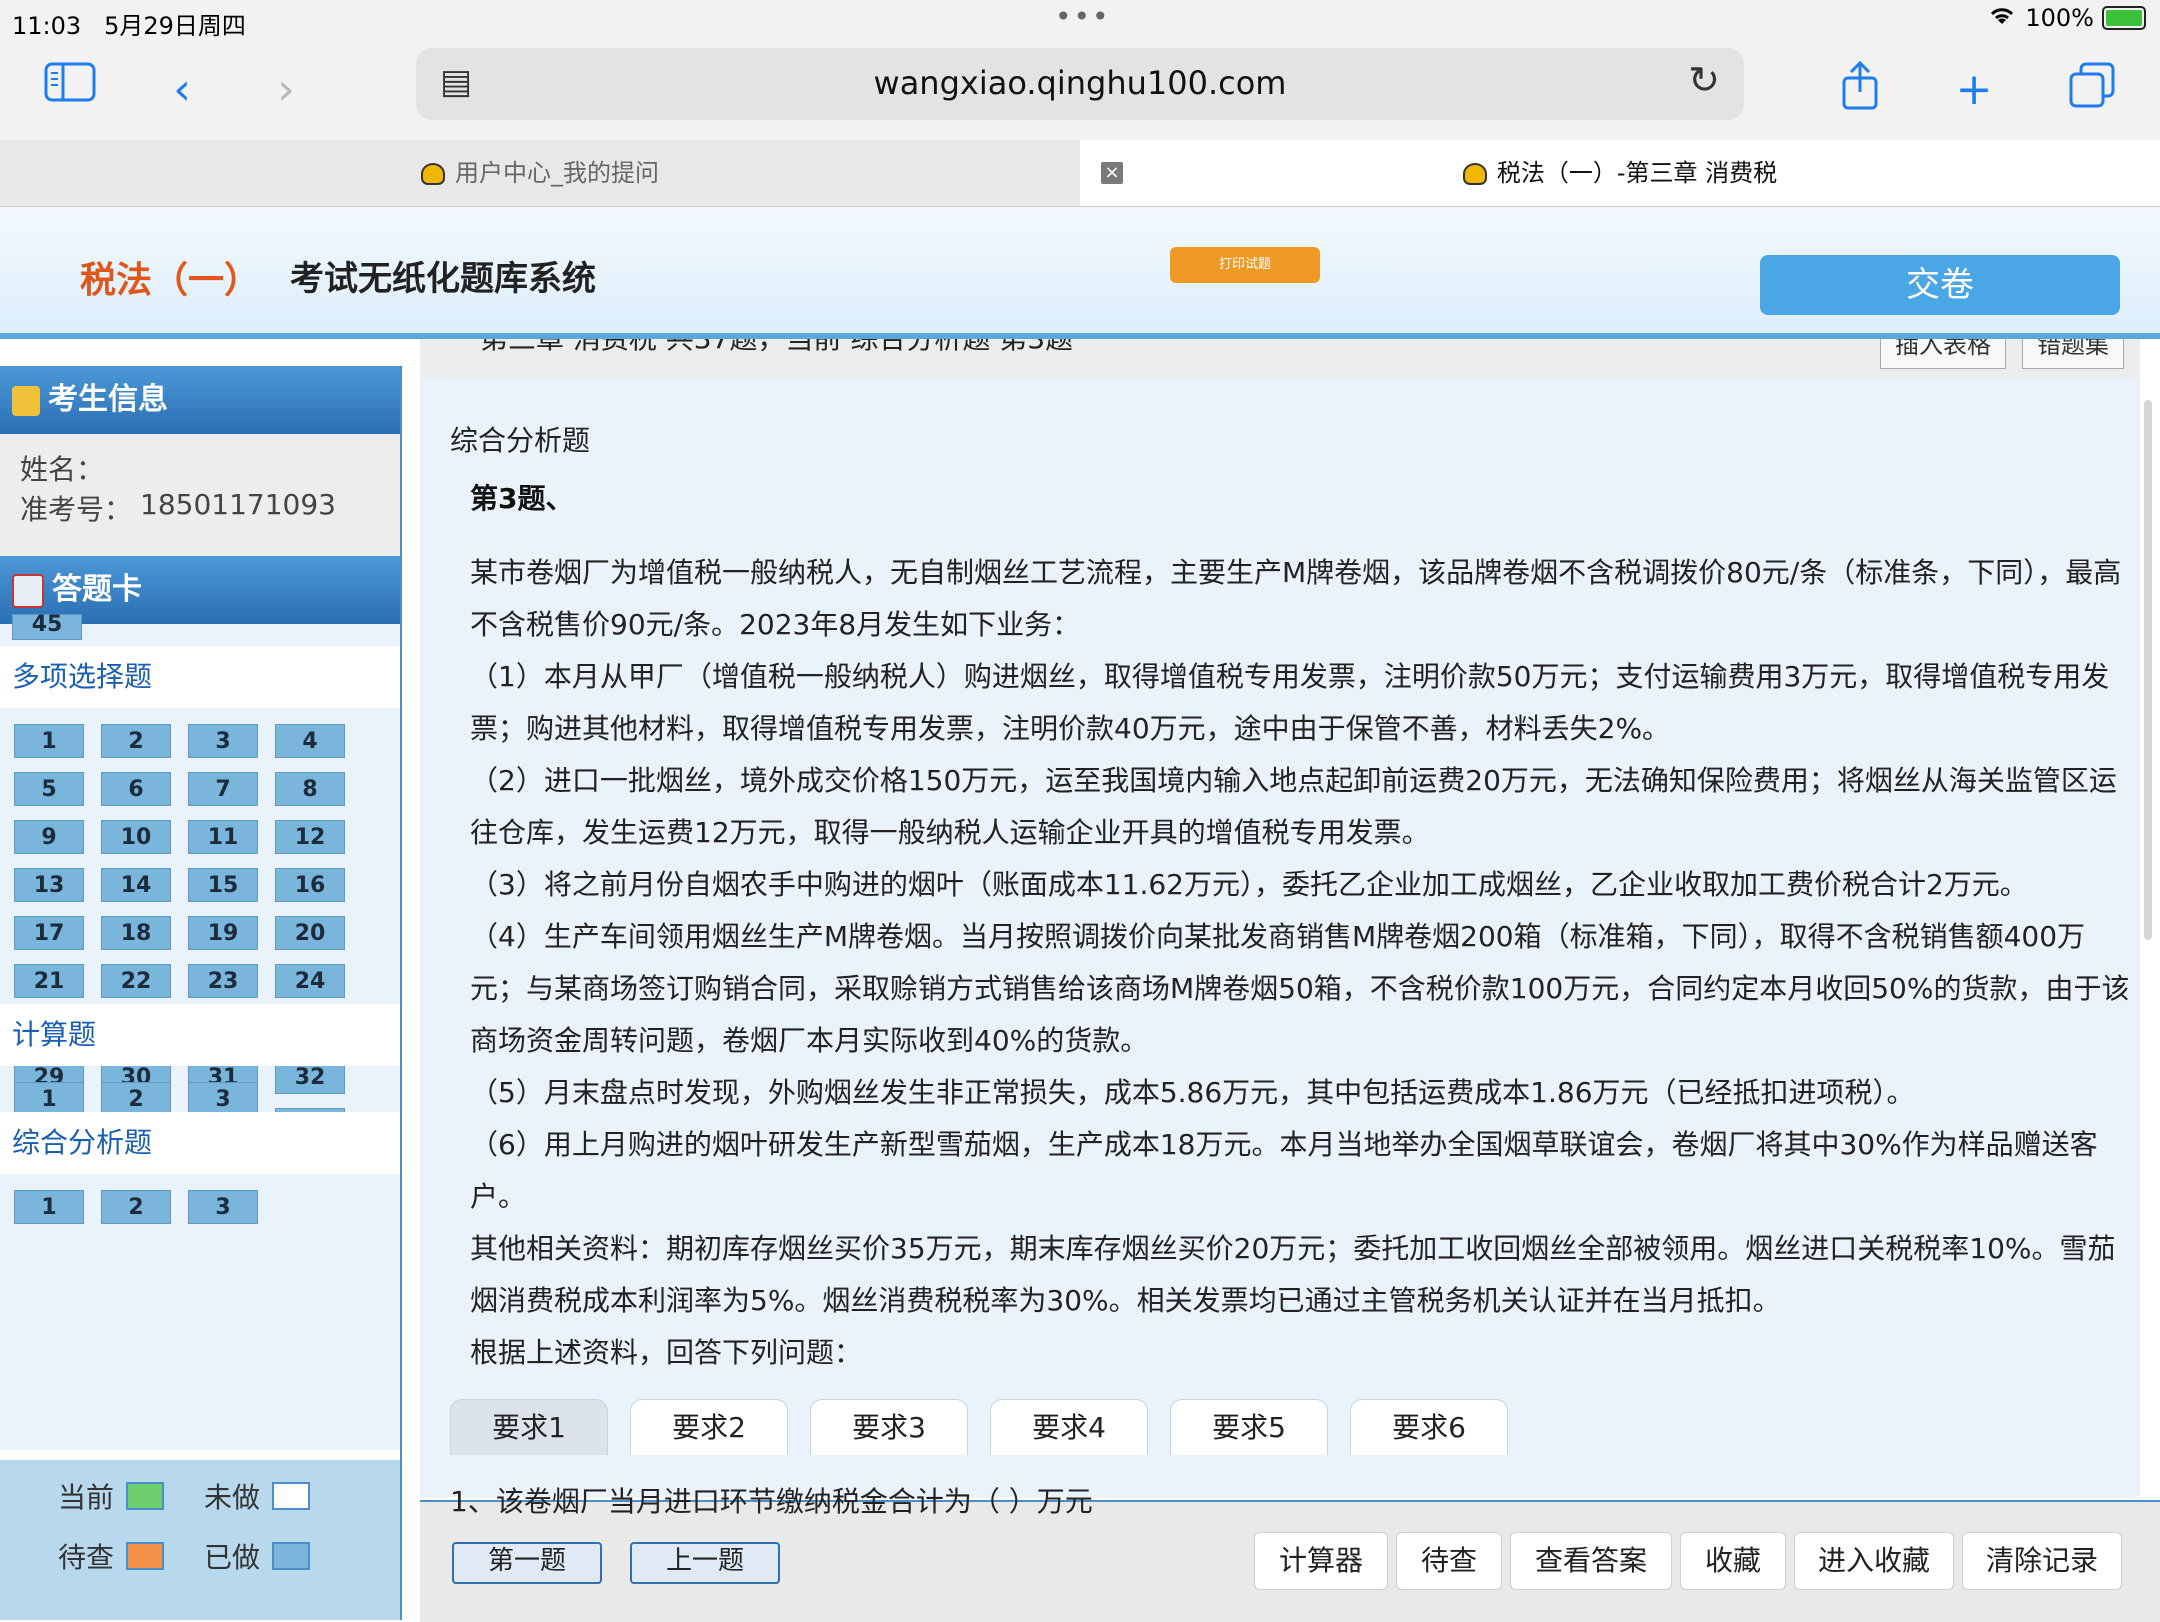 The height and width of the screenshot is (1622, 2160). I want to click on pending-button: 待查, so click(1449, 1561).